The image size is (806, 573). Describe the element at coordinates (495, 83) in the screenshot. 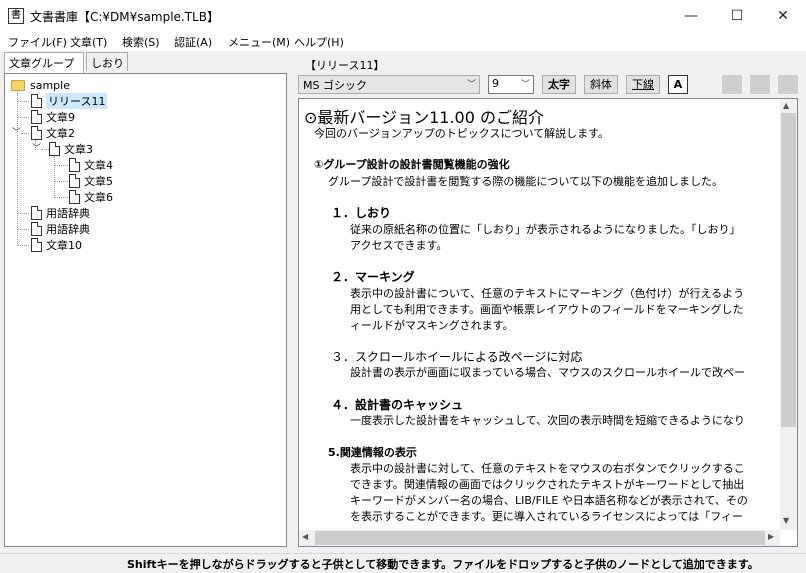

I see `font-size-value: 9` at that location.